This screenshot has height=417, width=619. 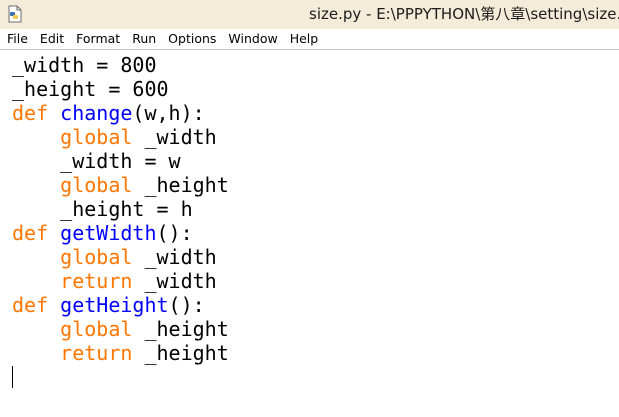 I want to click on code-line: def change(w,h):, so click(x=120, y=113).